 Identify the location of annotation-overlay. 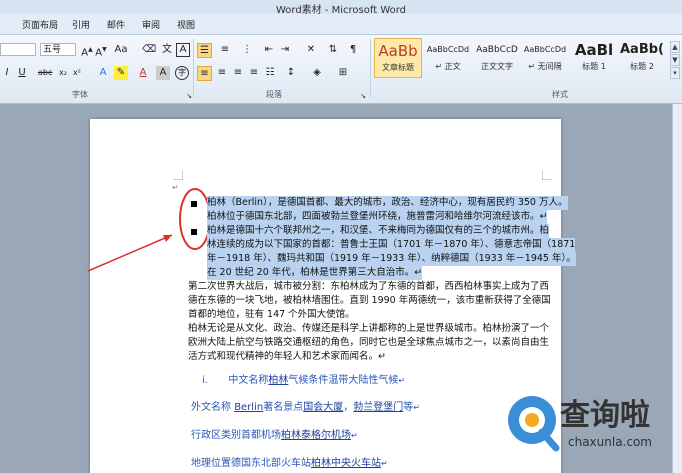
(149, 230).